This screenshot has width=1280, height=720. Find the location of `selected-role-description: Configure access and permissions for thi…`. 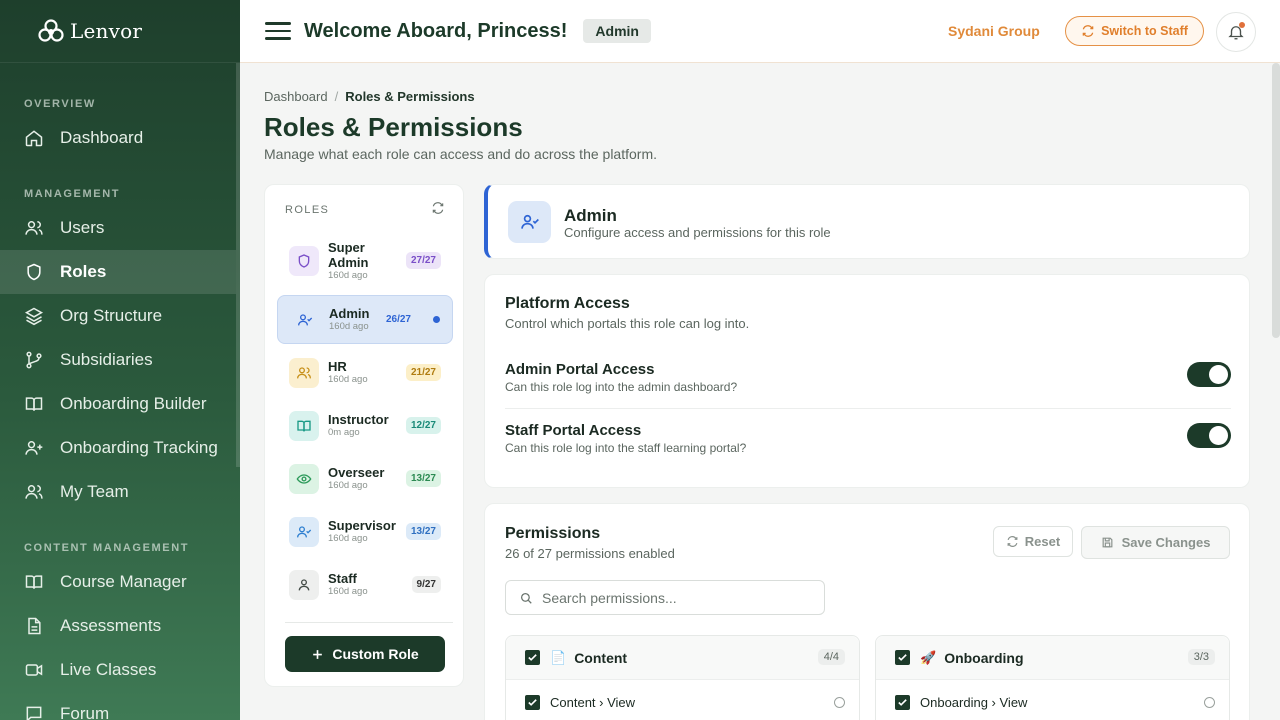

selected-role-description: Configure access and permissions for thi… is located at coordinates (697, 232).